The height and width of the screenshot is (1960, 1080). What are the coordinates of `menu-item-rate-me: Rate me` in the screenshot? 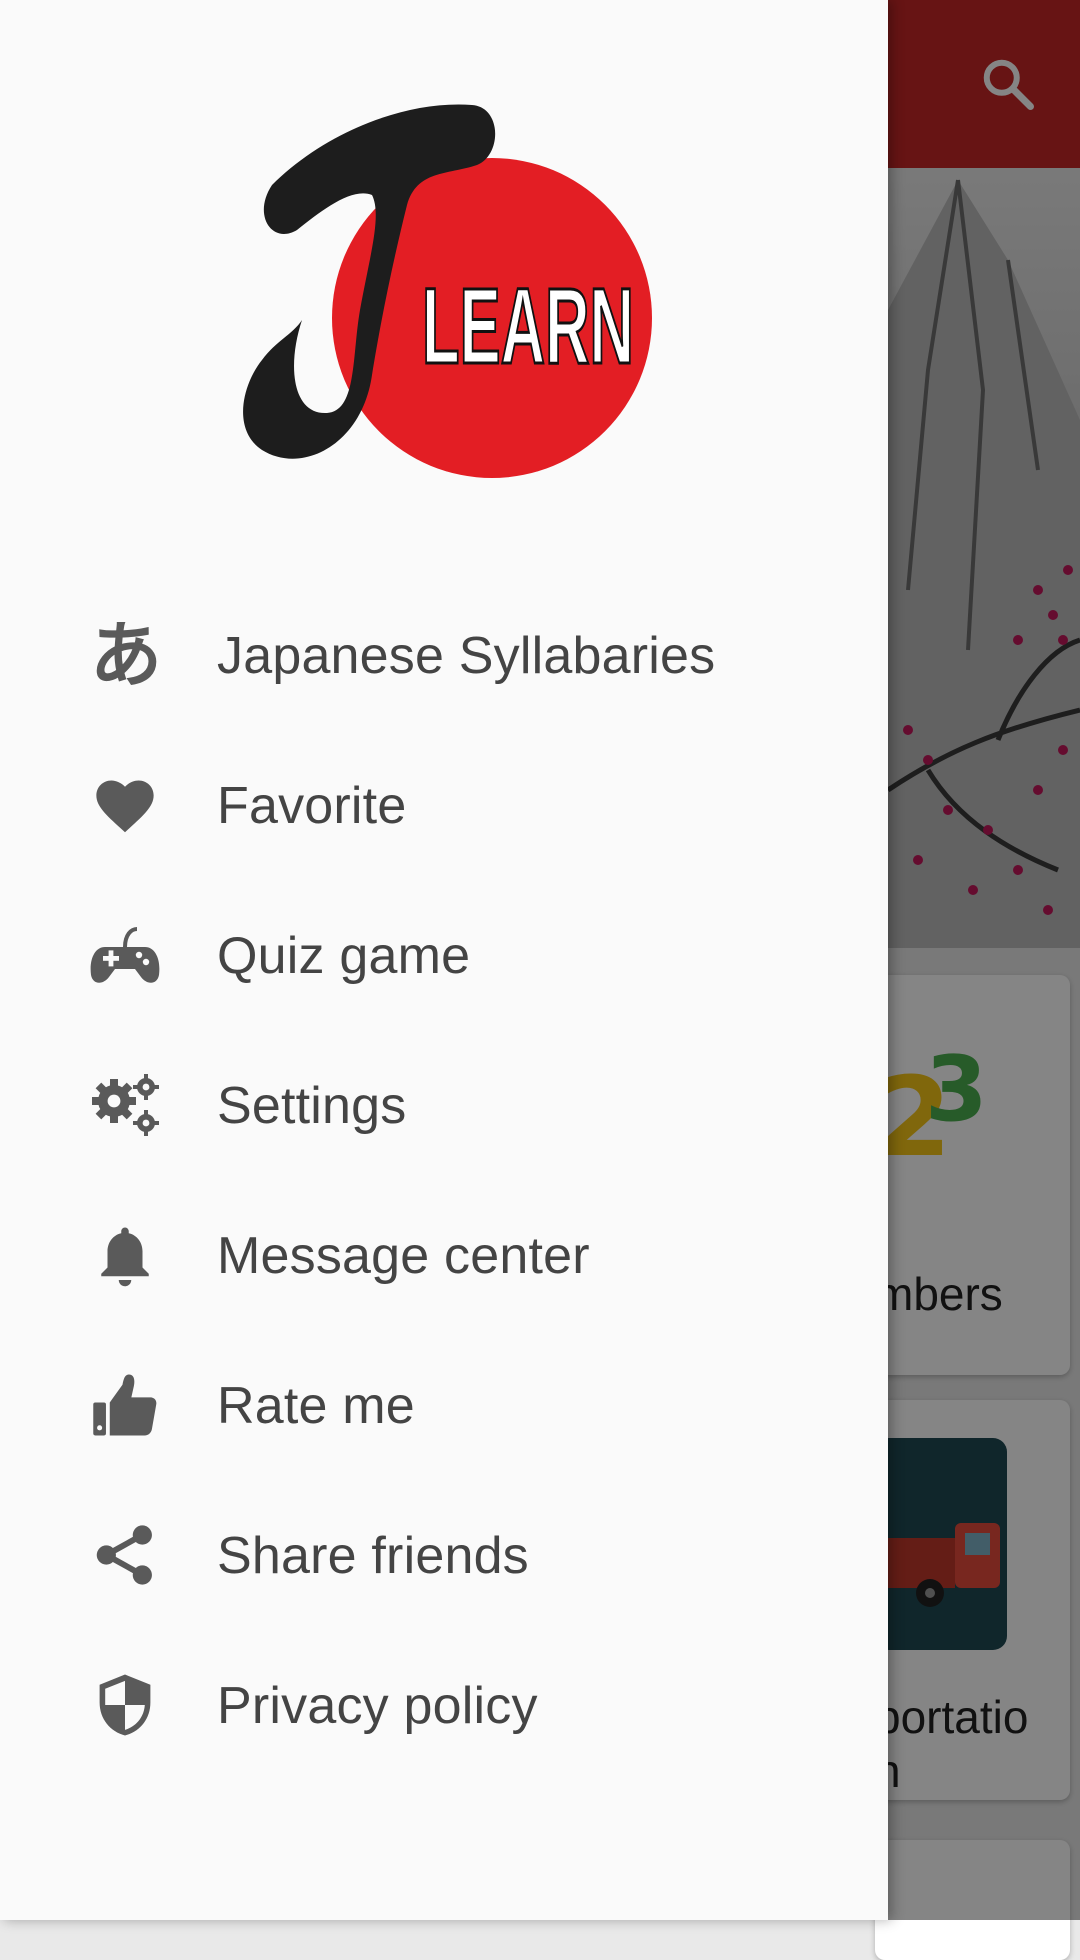 It's located at (444, 1405).